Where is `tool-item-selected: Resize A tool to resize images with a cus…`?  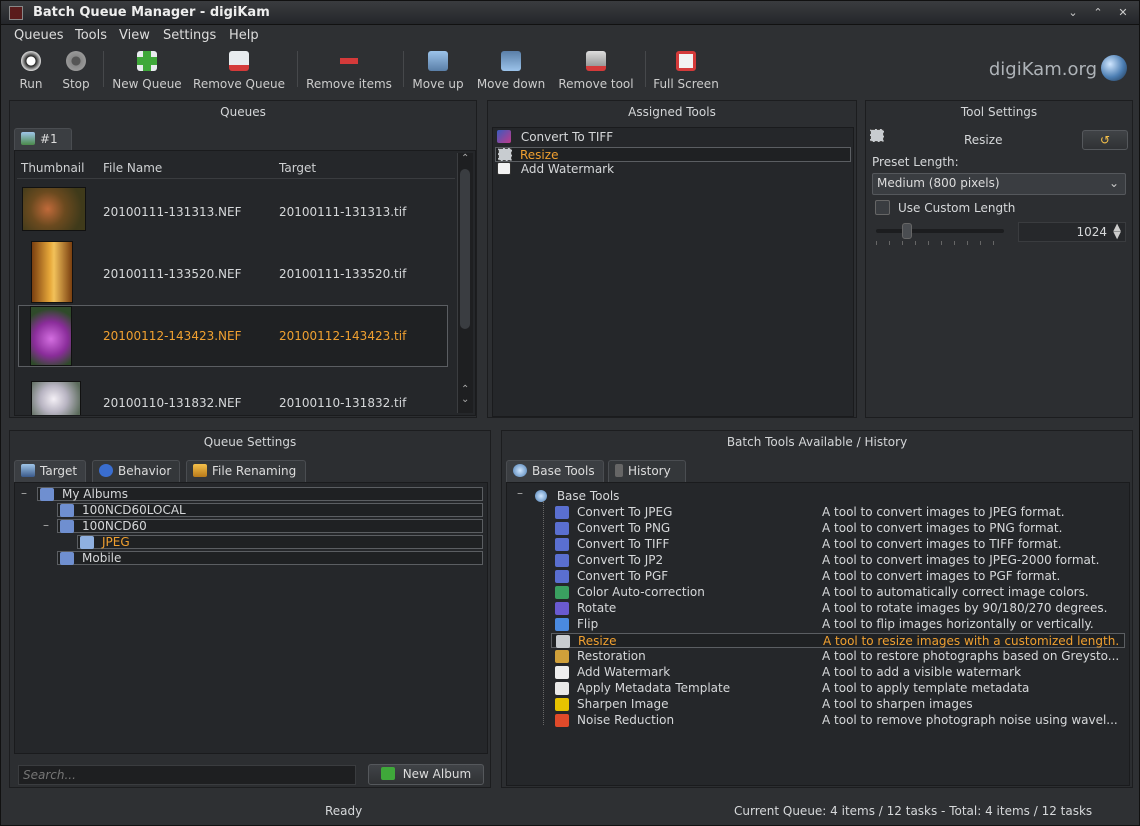 tool-item-selected: Resize A tool to resize images with a cus… is located at coordinates (838, 640).